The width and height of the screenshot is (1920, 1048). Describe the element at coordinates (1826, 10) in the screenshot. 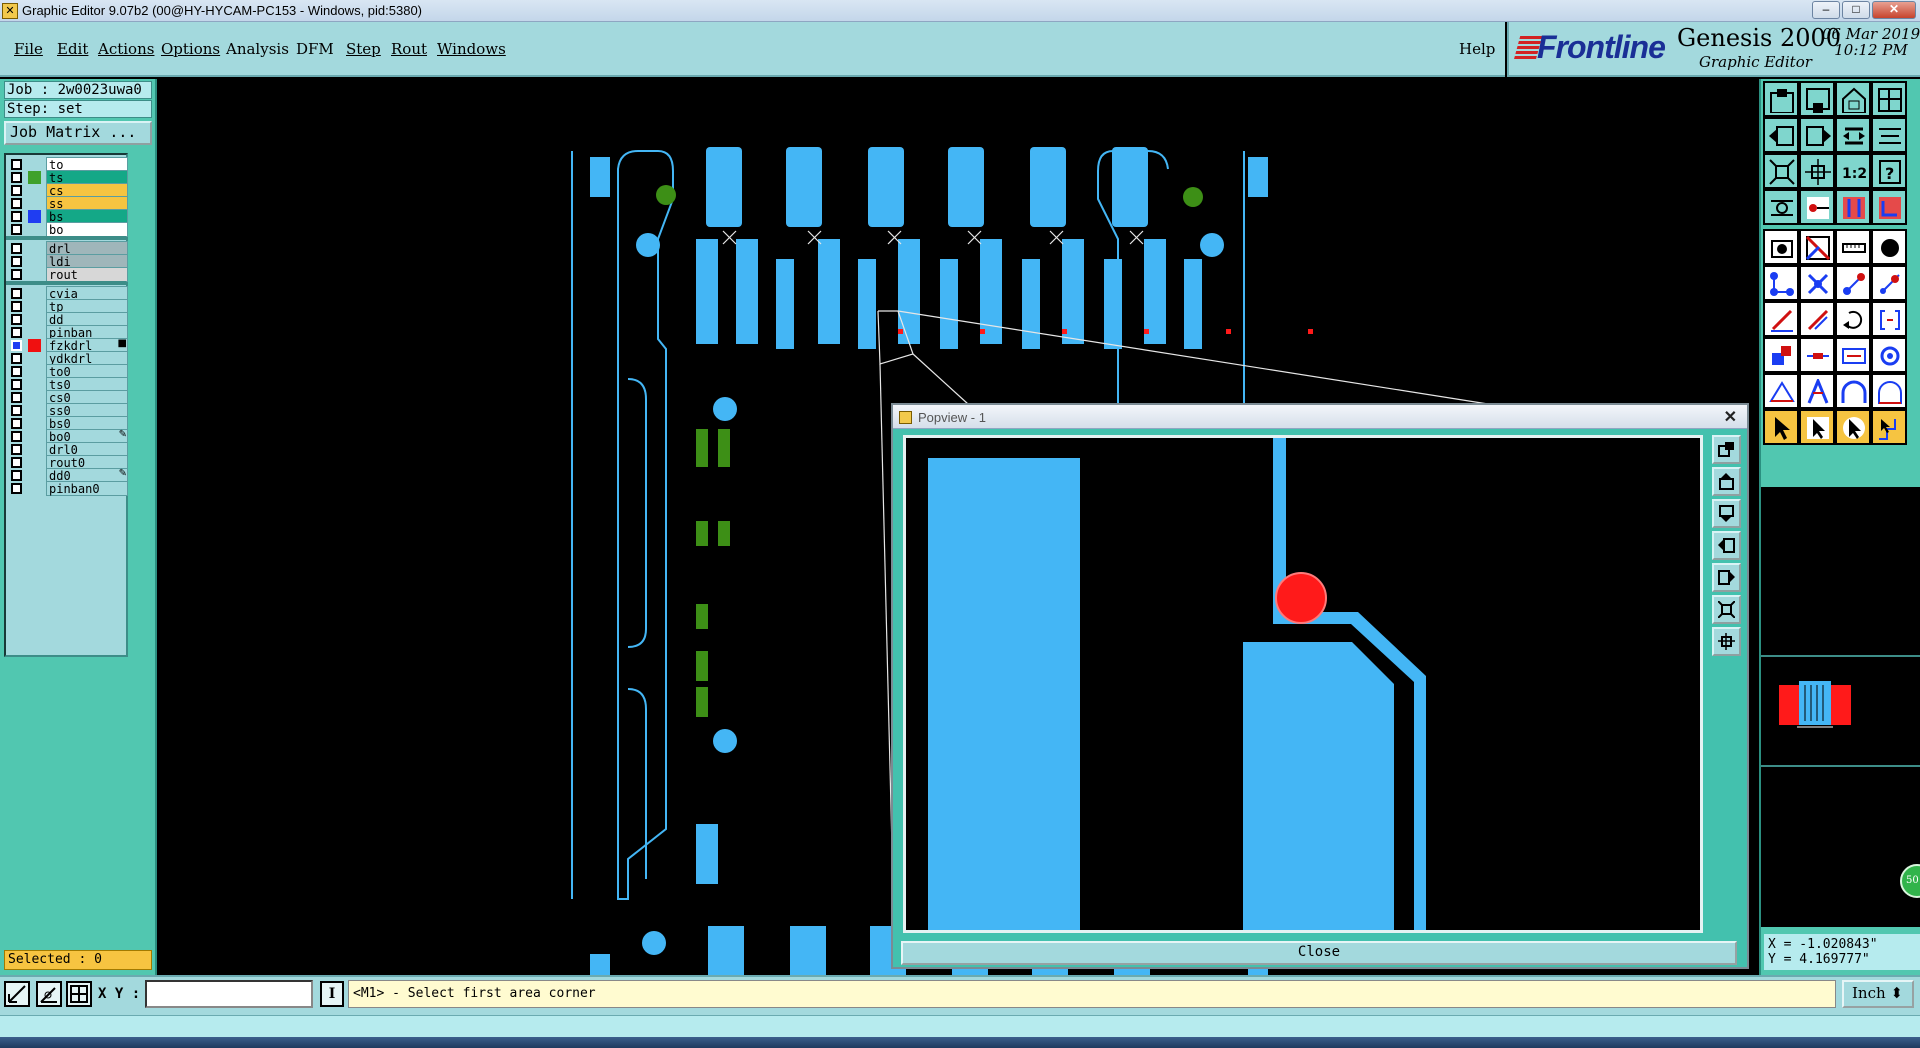

I see `minimize-button: –` at that location.